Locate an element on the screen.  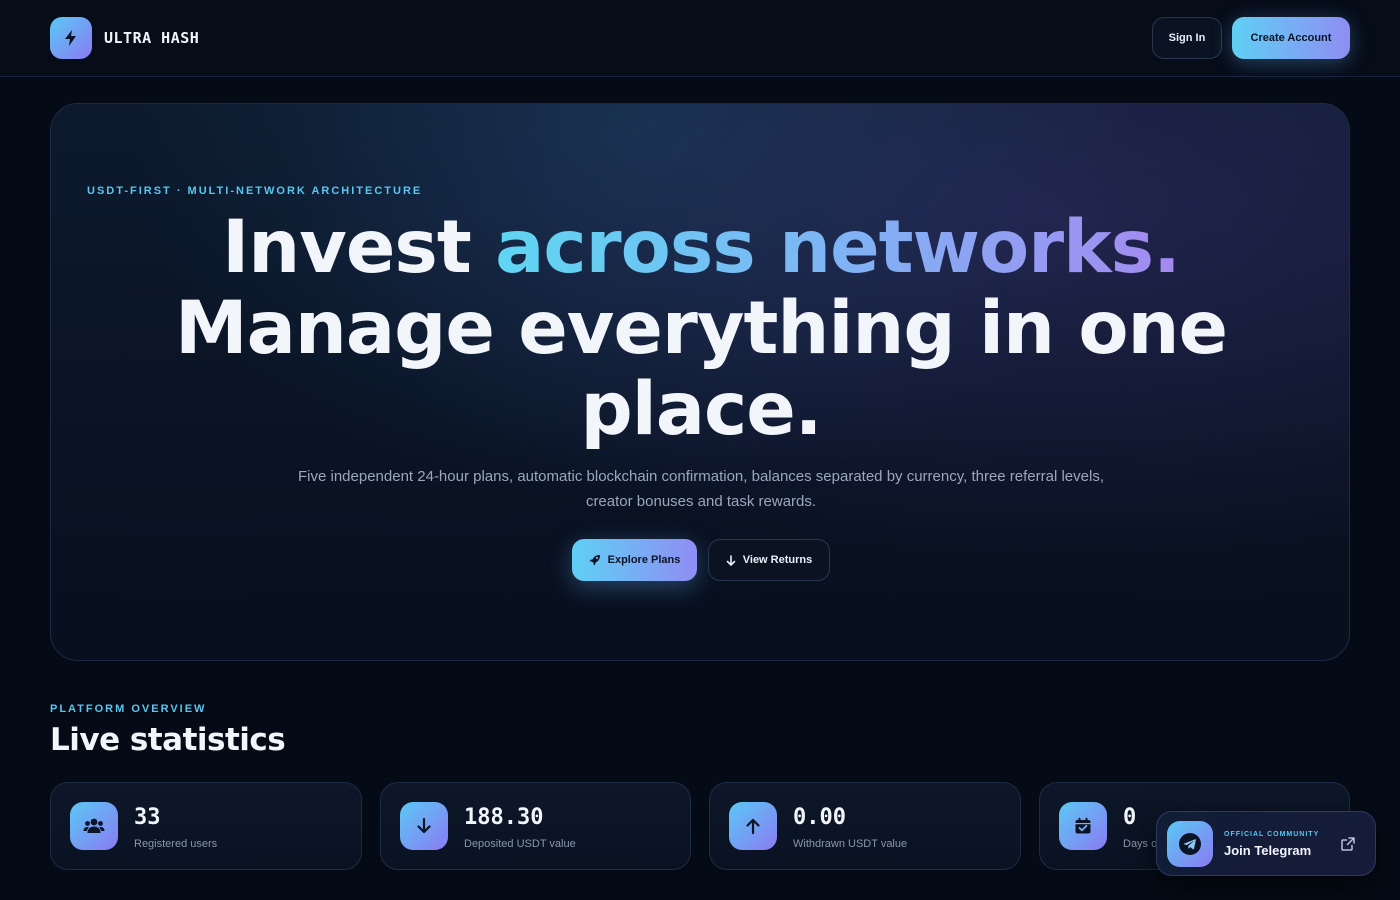
sign-in-button: Sign In is located at coordinates (1187, 38).